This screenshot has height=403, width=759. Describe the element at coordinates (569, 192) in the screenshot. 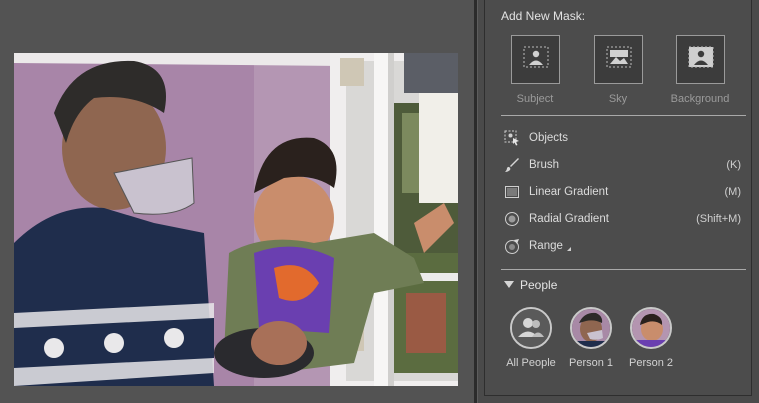

I see `tool-linear-gradient-label: Linear Gradient` at that location.